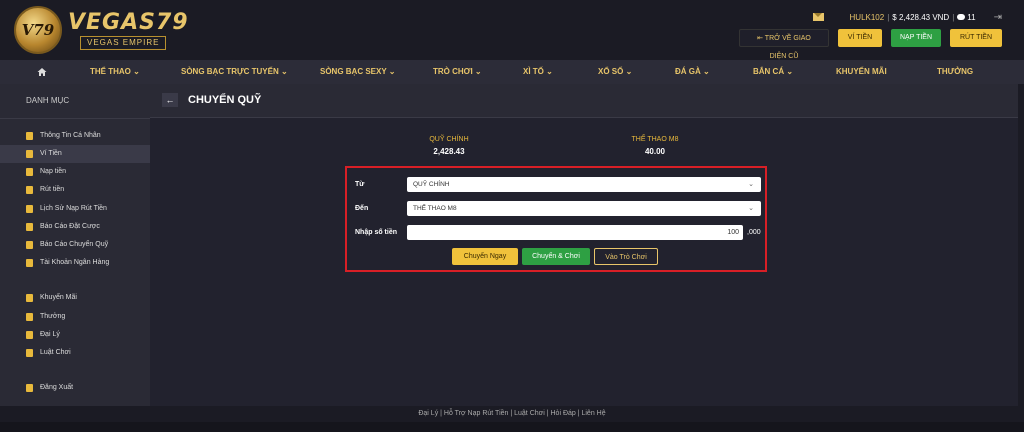  Describe the element at coordinates (70, 226) in the screenshot. I see `sidebar-item-label: Báo Cáo Đặt Cược` at that location.